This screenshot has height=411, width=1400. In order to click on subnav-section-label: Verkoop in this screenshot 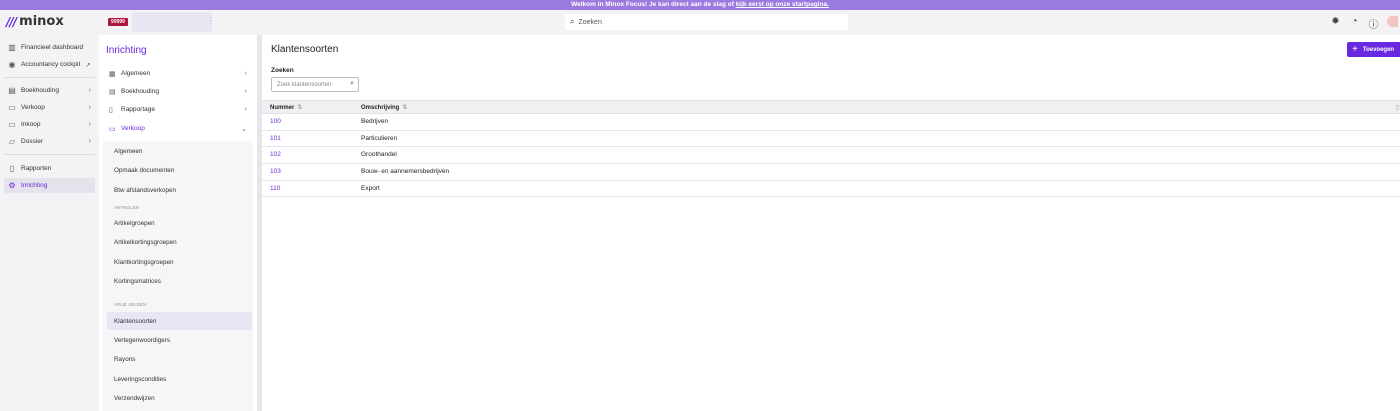, I will do `click(133, 128)`.